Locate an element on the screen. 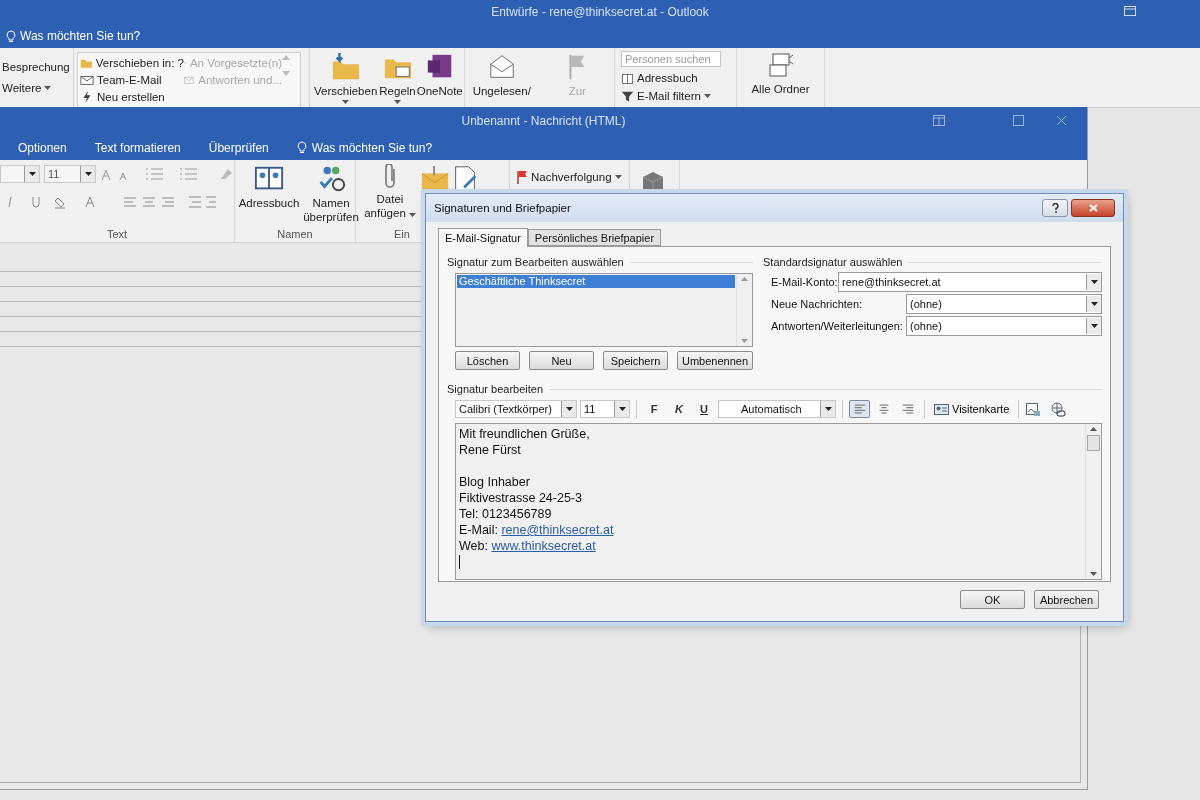 This screenshot has width=1200, height=800. signature-line: Web: www.thinksecret.at is located at coordinates (528, 546).